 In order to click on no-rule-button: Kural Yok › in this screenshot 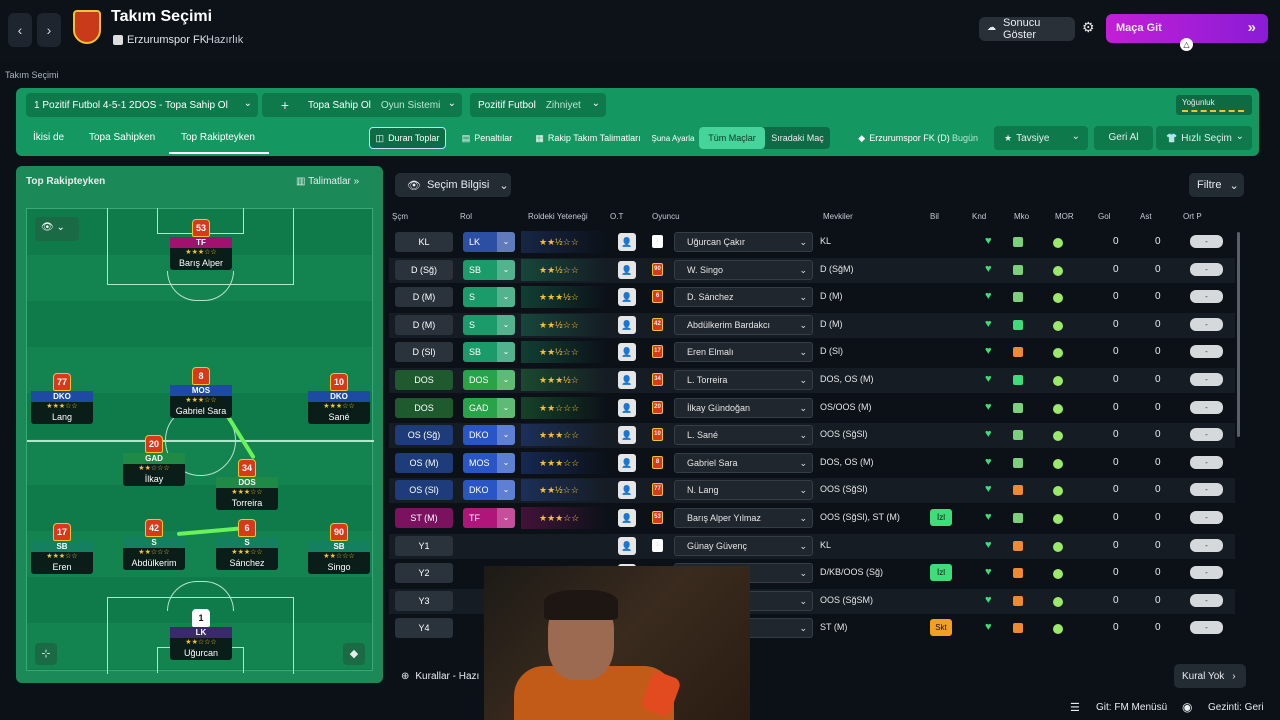, I will do `click(1210, 676)`.